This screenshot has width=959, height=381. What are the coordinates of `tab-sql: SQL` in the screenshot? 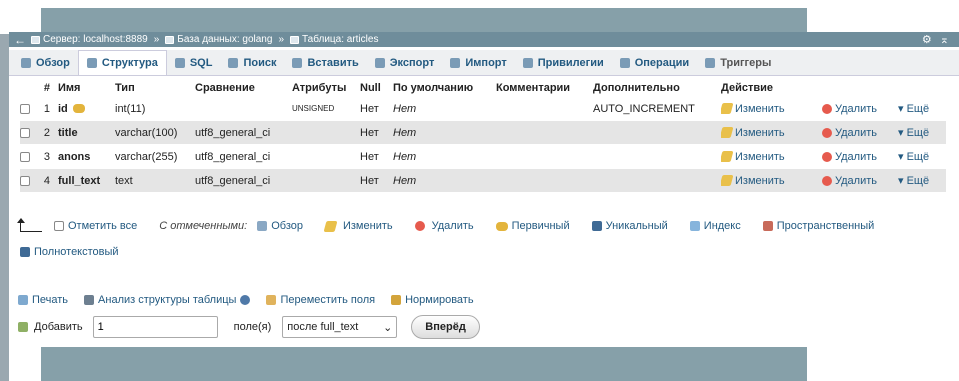 It's located at (194, 62).